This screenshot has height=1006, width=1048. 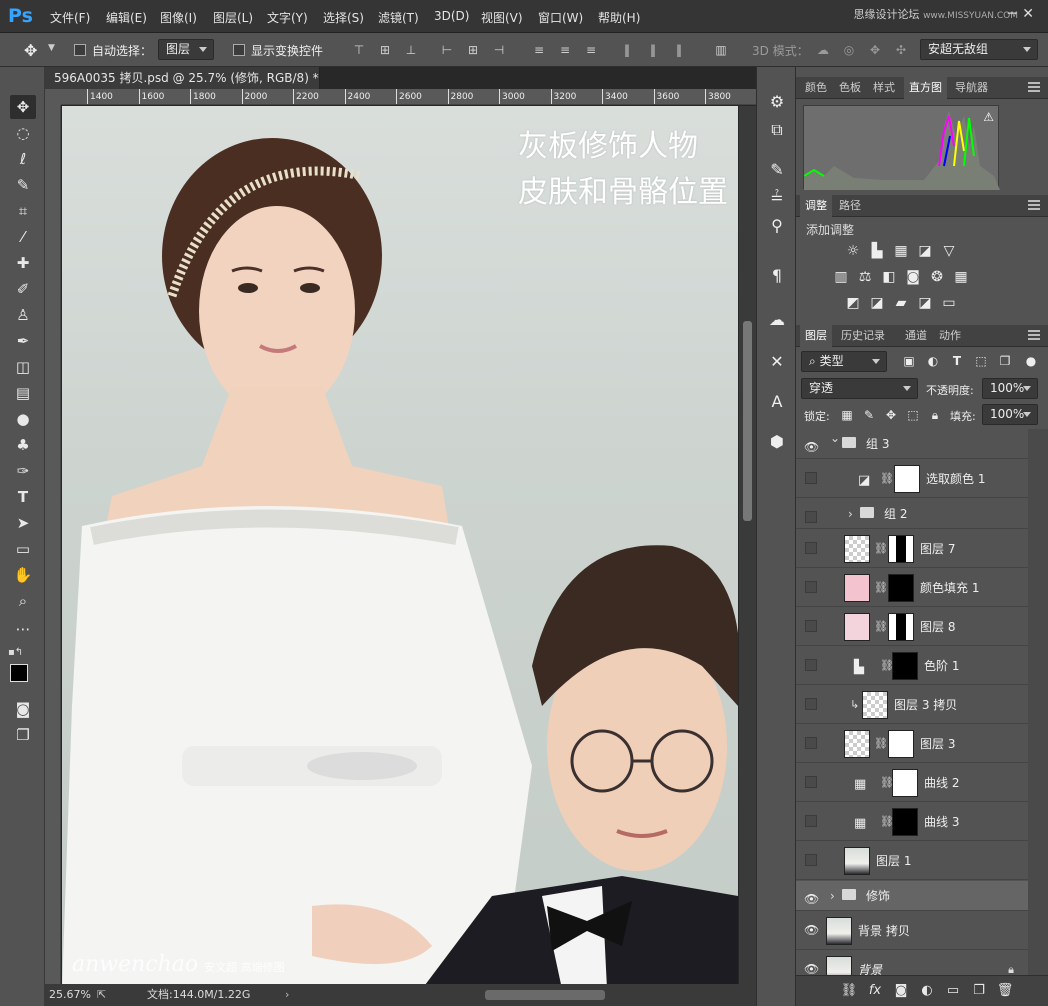 What do you see at coordinates (884, 931) in the screenshot?
I see `layer-name: 背景 拷贝` at bounding box center [884, 931].